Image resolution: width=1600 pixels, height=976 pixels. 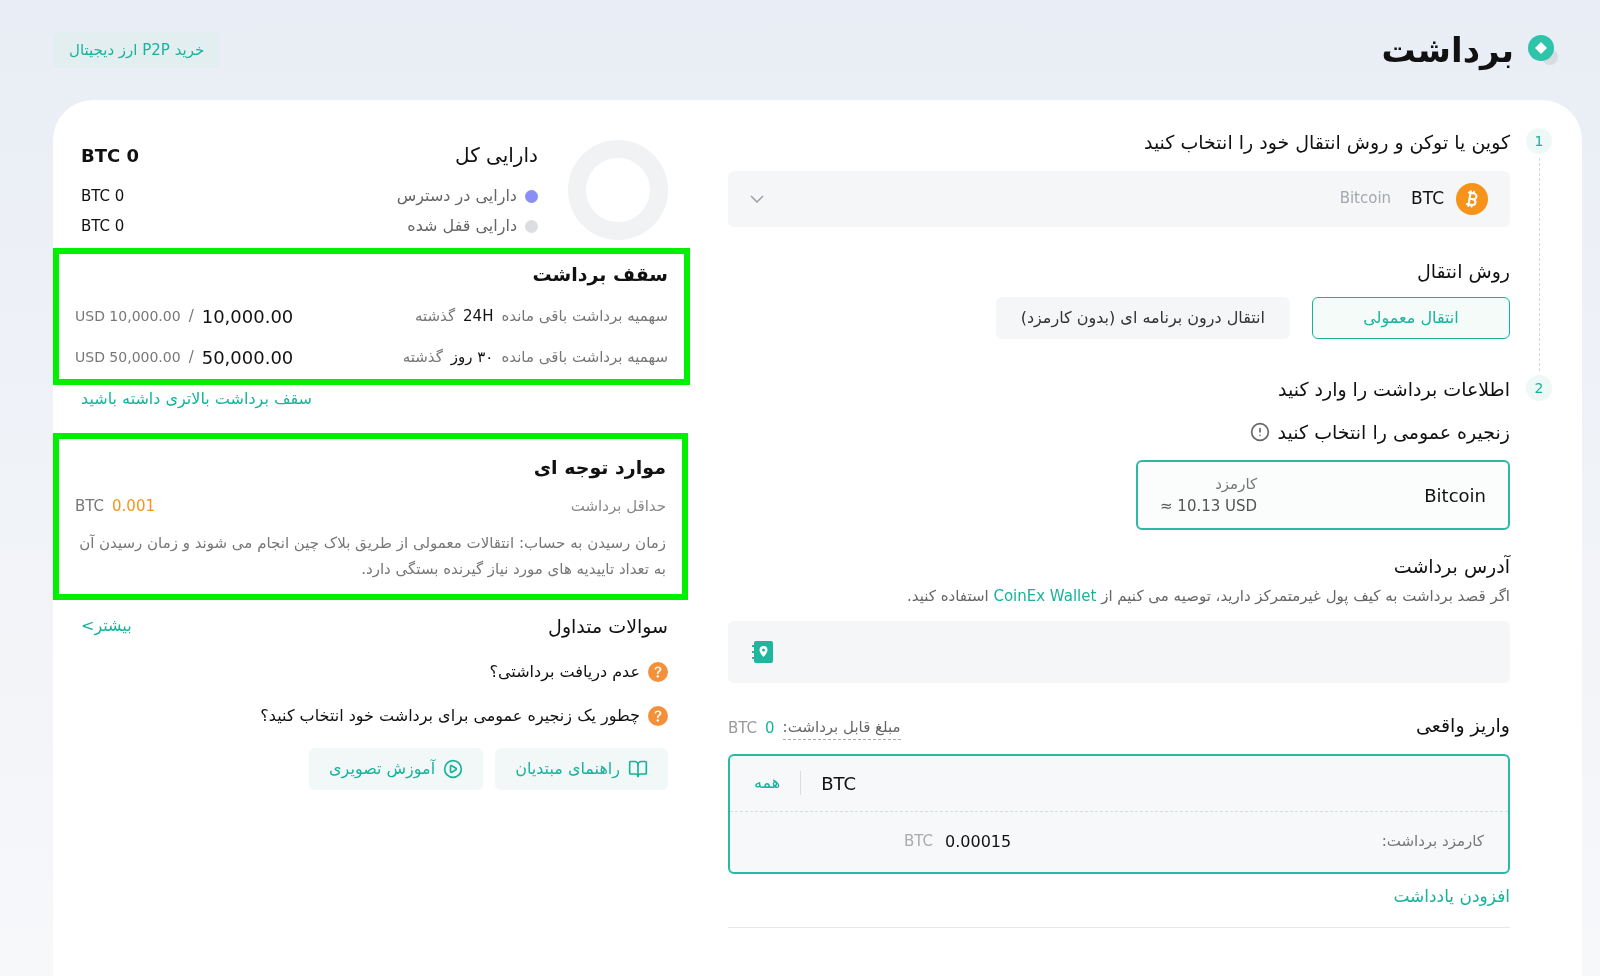 What do you see at coordinates (478, 316) in the screenshot?
I see `quota-period: 24H` at bounding box center [478, 316].